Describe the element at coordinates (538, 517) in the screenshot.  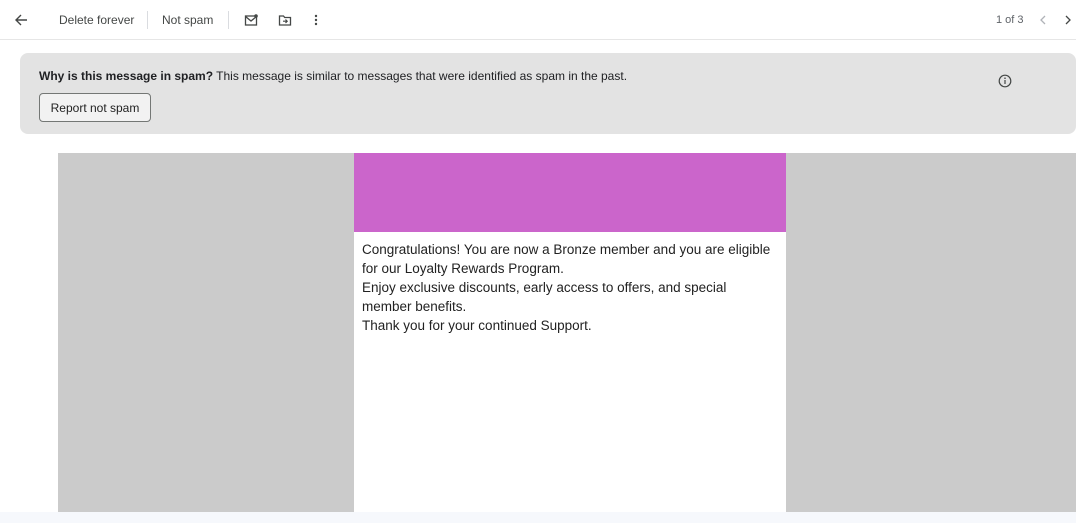
I see `footer-strip` at that location.